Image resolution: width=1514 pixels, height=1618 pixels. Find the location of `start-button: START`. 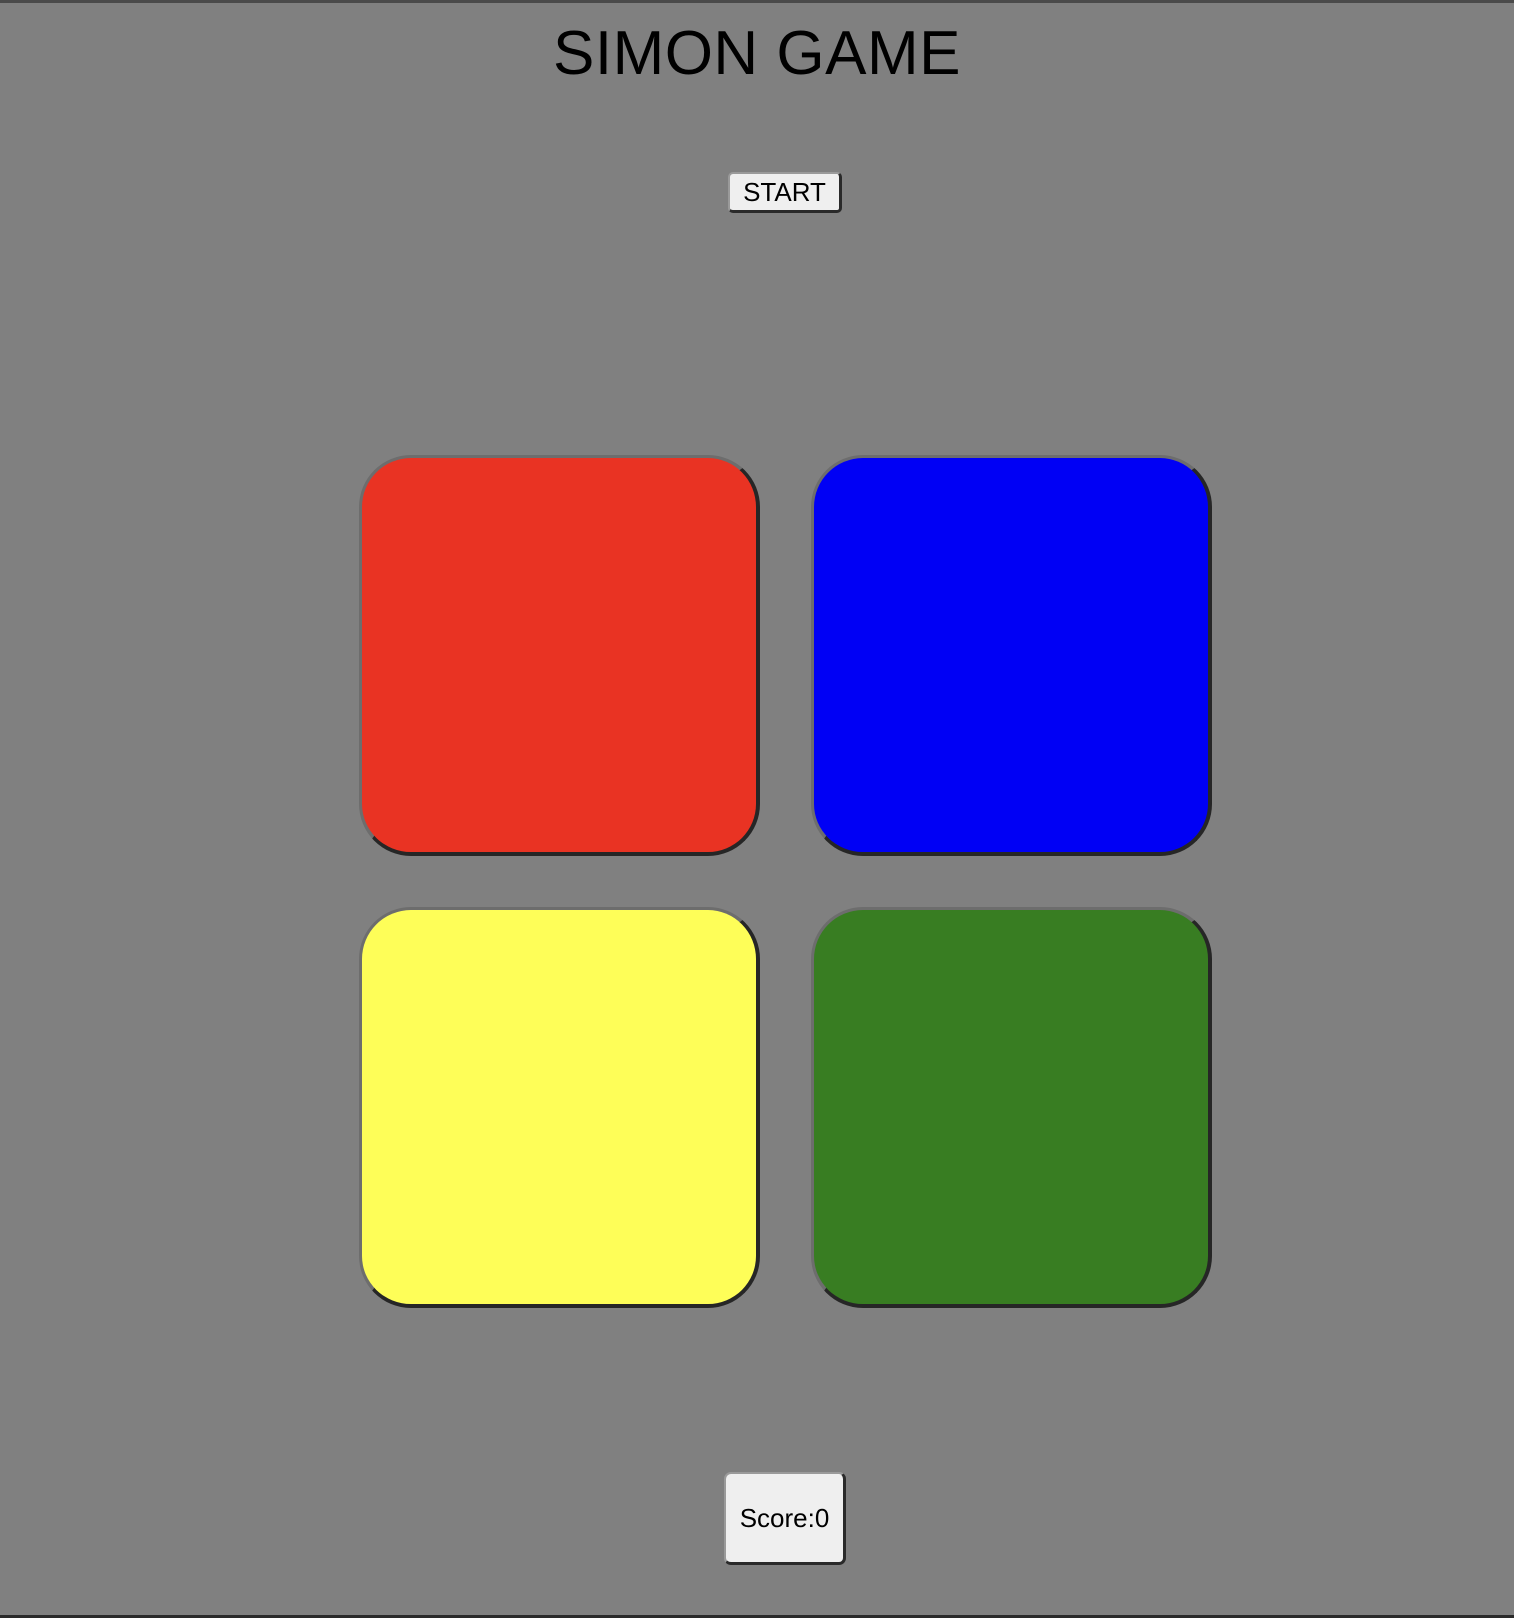

start-button: START is located at coordinates (785, 192).